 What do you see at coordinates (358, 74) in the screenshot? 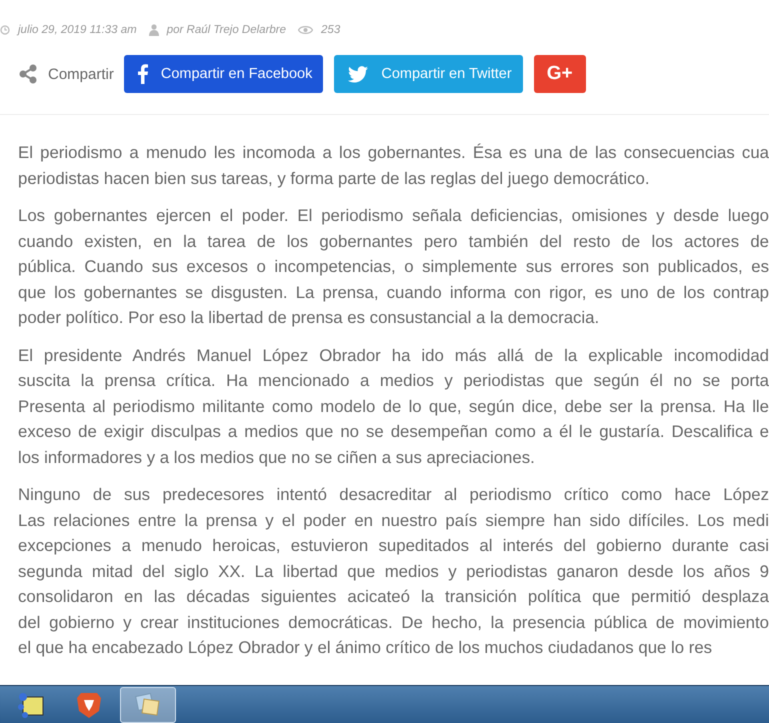
I see `bird-icon` at bounding box center [358, 74].